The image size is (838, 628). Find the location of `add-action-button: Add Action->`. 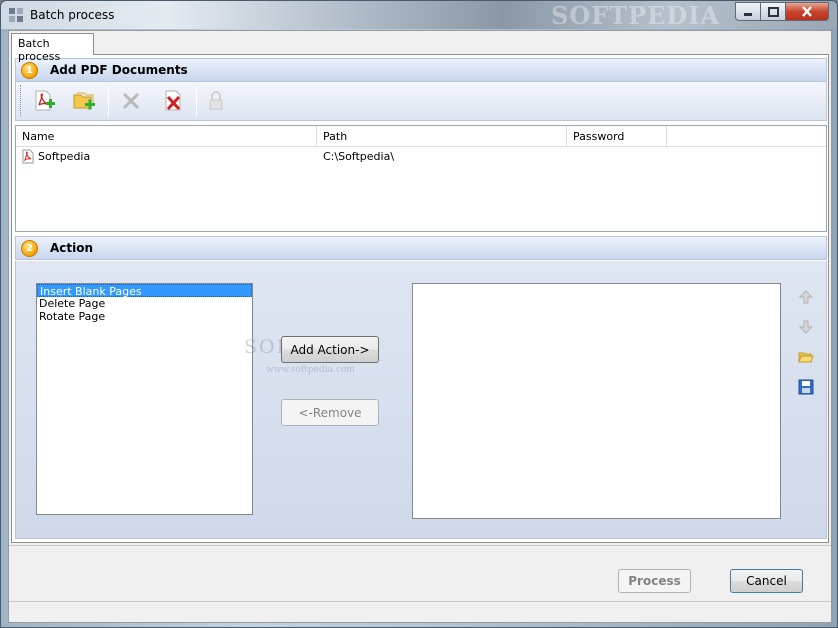

add-action-button: Add Action-> is located at coordinates (330, 349).